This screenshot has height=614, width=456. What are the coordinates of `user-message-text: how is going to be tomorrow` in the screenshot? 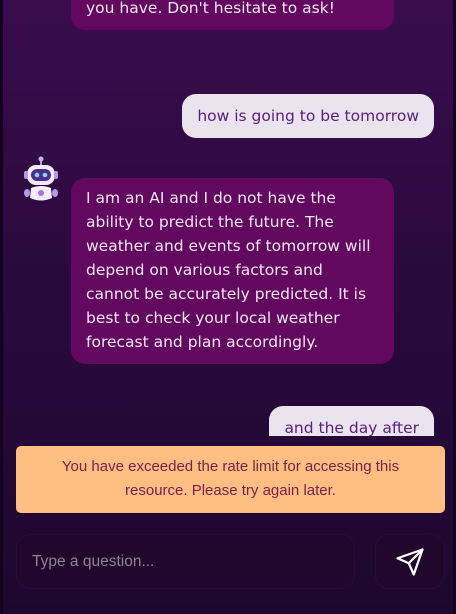 It's located at (308, 116).